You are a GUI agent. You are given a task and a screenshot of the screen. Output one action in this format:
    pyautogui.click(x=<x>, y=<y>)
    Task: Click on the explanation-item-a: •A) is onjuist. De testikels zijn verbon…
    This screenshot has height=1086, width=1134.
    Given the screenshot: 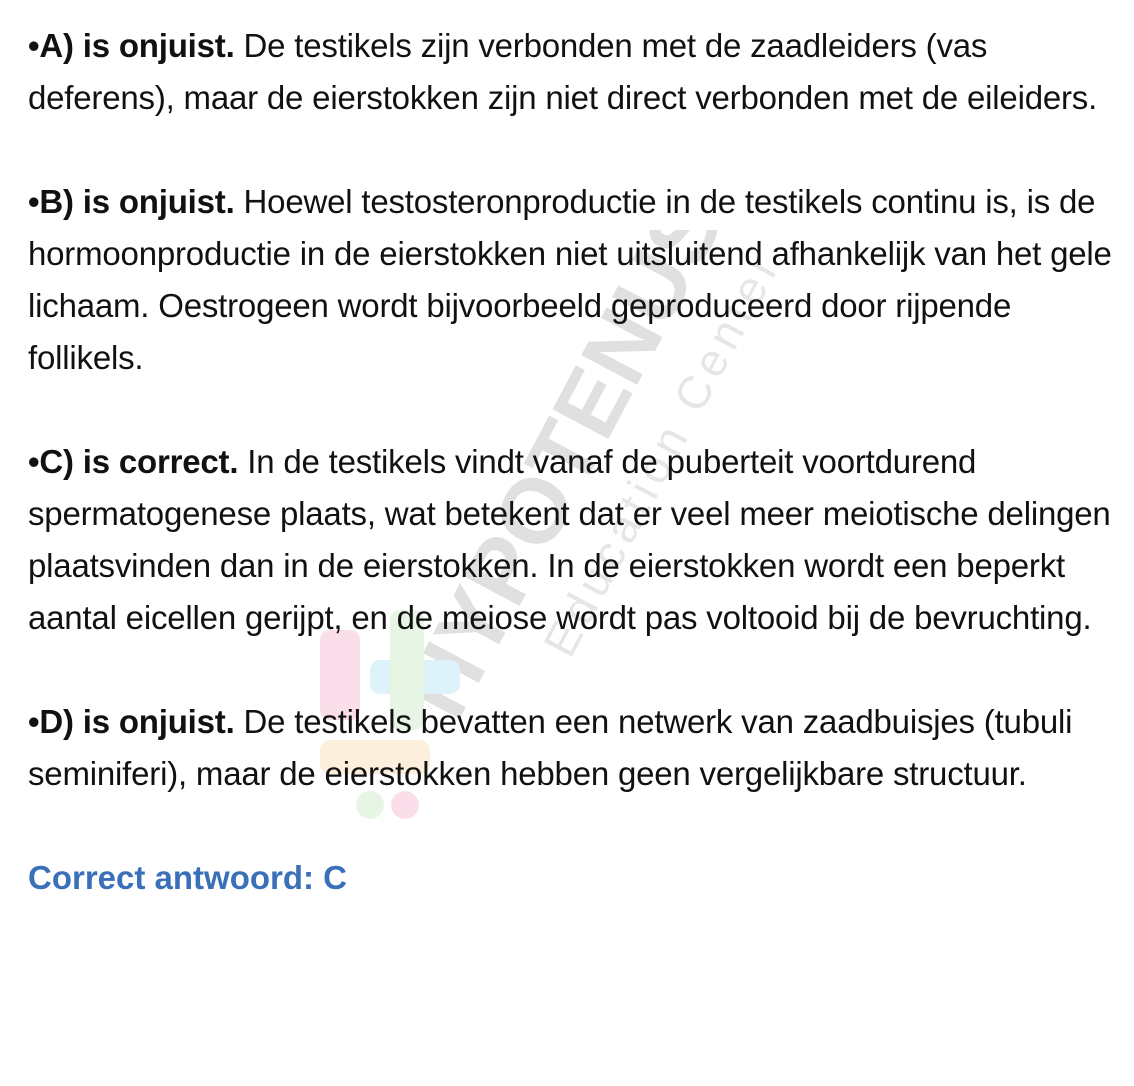 What is the action you would take?
    pyautogui.click(x=576, y=72)
    